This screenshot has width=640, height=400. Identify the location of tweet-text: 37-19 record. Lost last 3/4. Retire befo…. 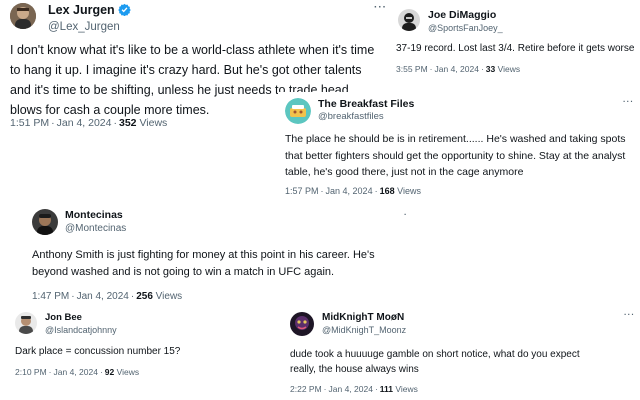
(515, 48).